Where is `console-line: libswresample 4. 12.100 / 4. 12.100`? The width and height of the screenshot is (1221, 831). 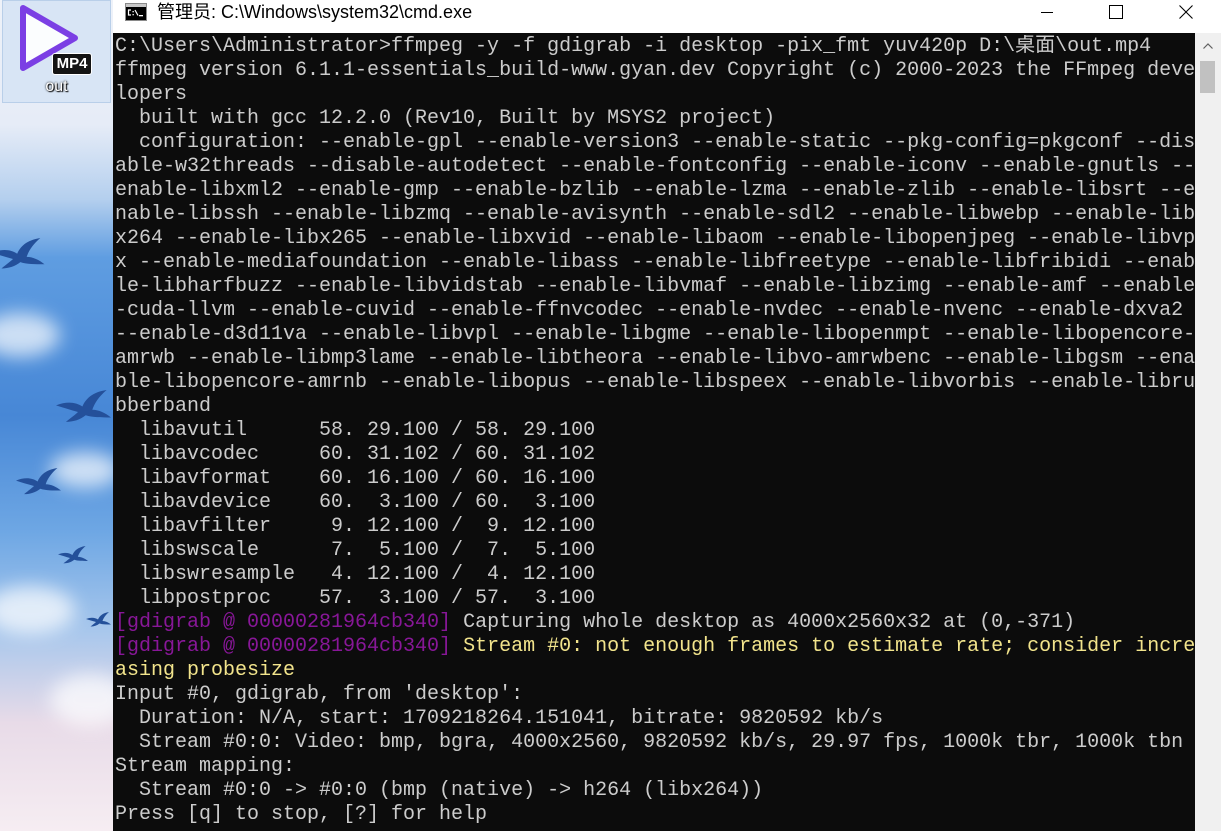
console-line: libswresample 4. 12.100 / 4. 12.100 is located at coordinates (355, 574).